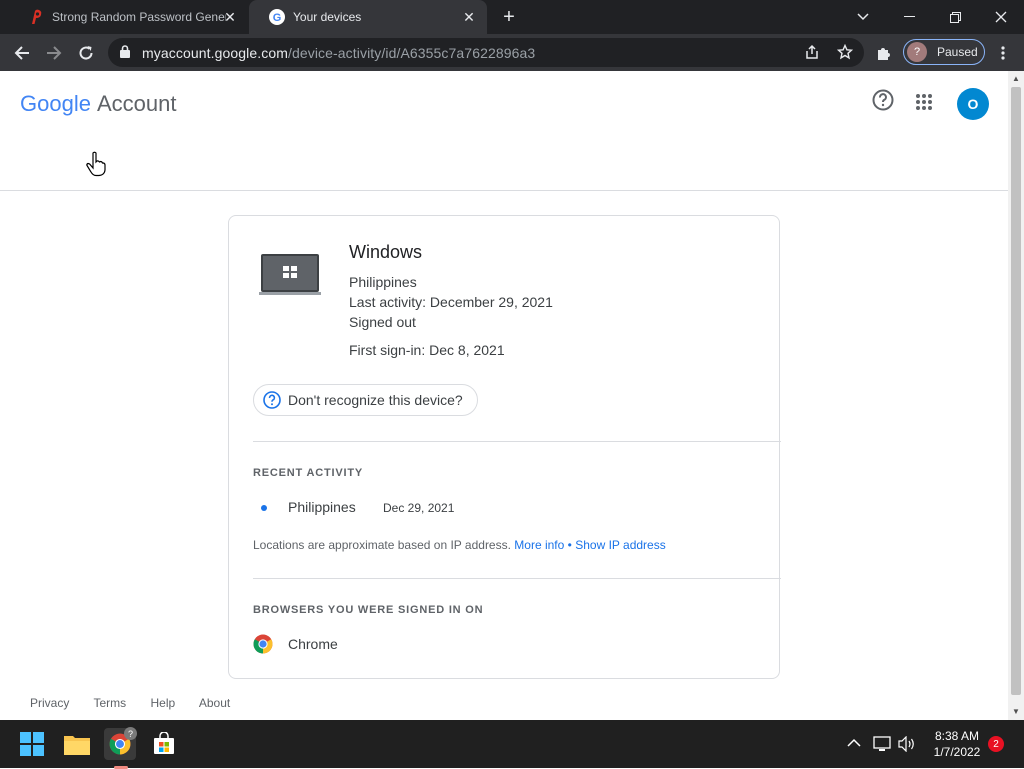 This screenshot has width=1024, height=769. Describe the element at coordinates (909, 17) in the screenshot. I see `minimize-button` at that location.